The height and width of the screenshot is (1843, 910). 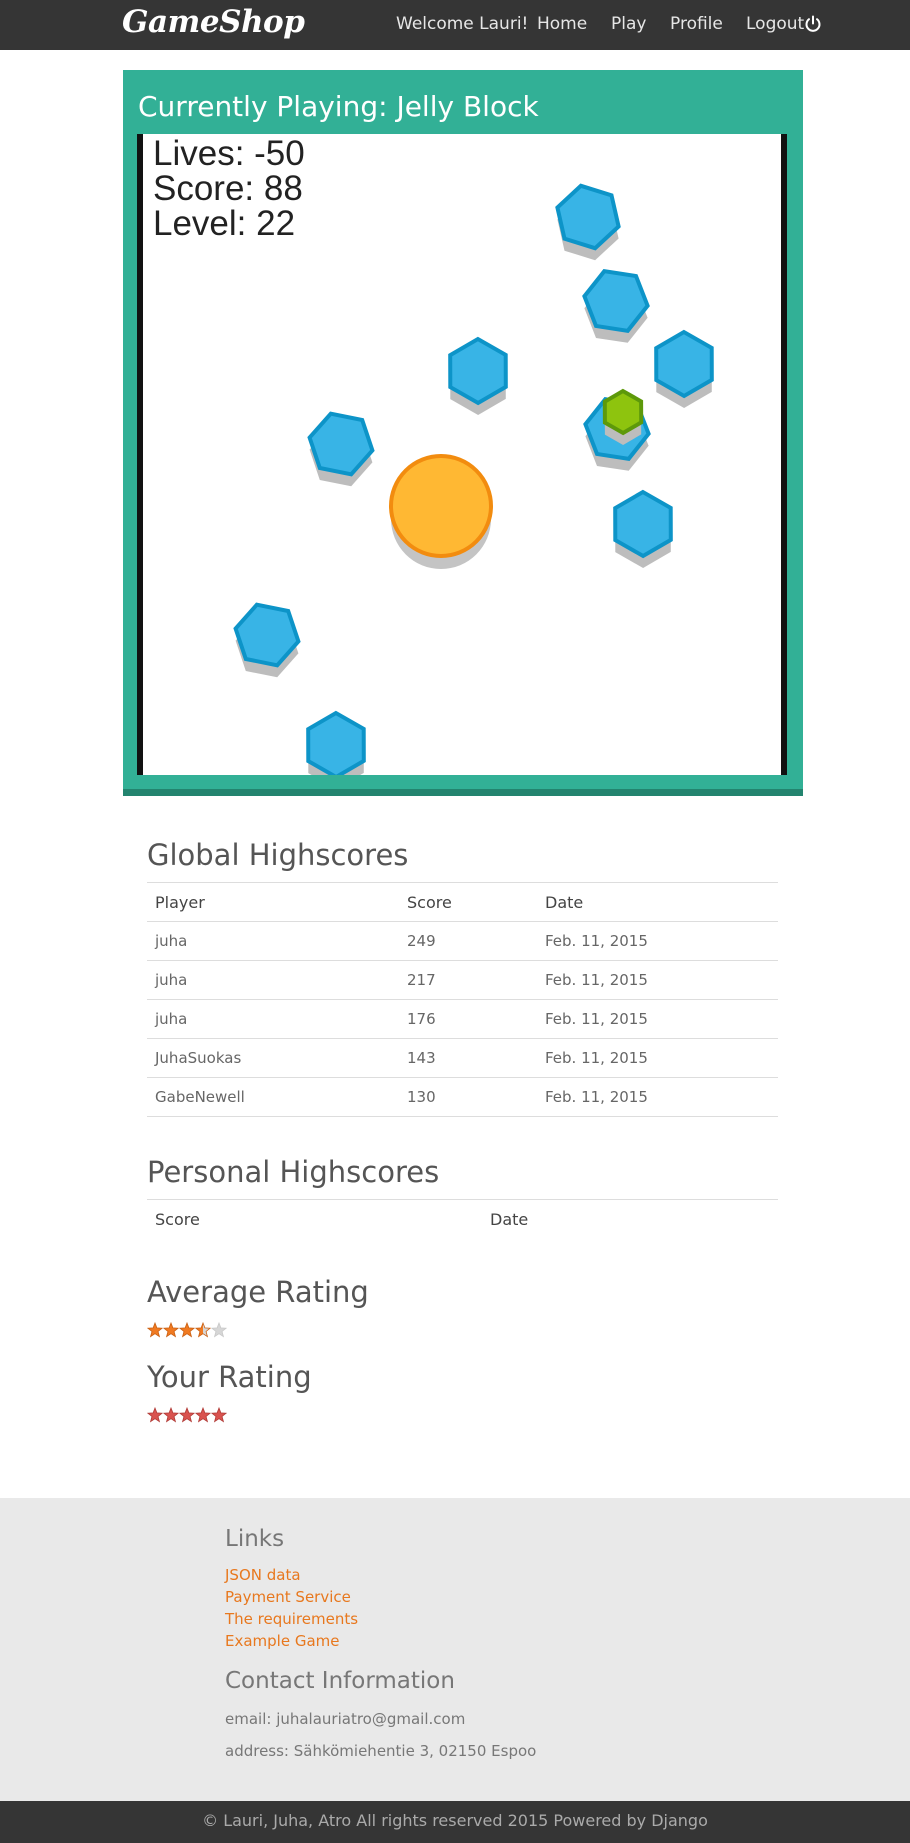 I want to click on average-rating-heading: Average Rating, so click(x=258, y=1292).